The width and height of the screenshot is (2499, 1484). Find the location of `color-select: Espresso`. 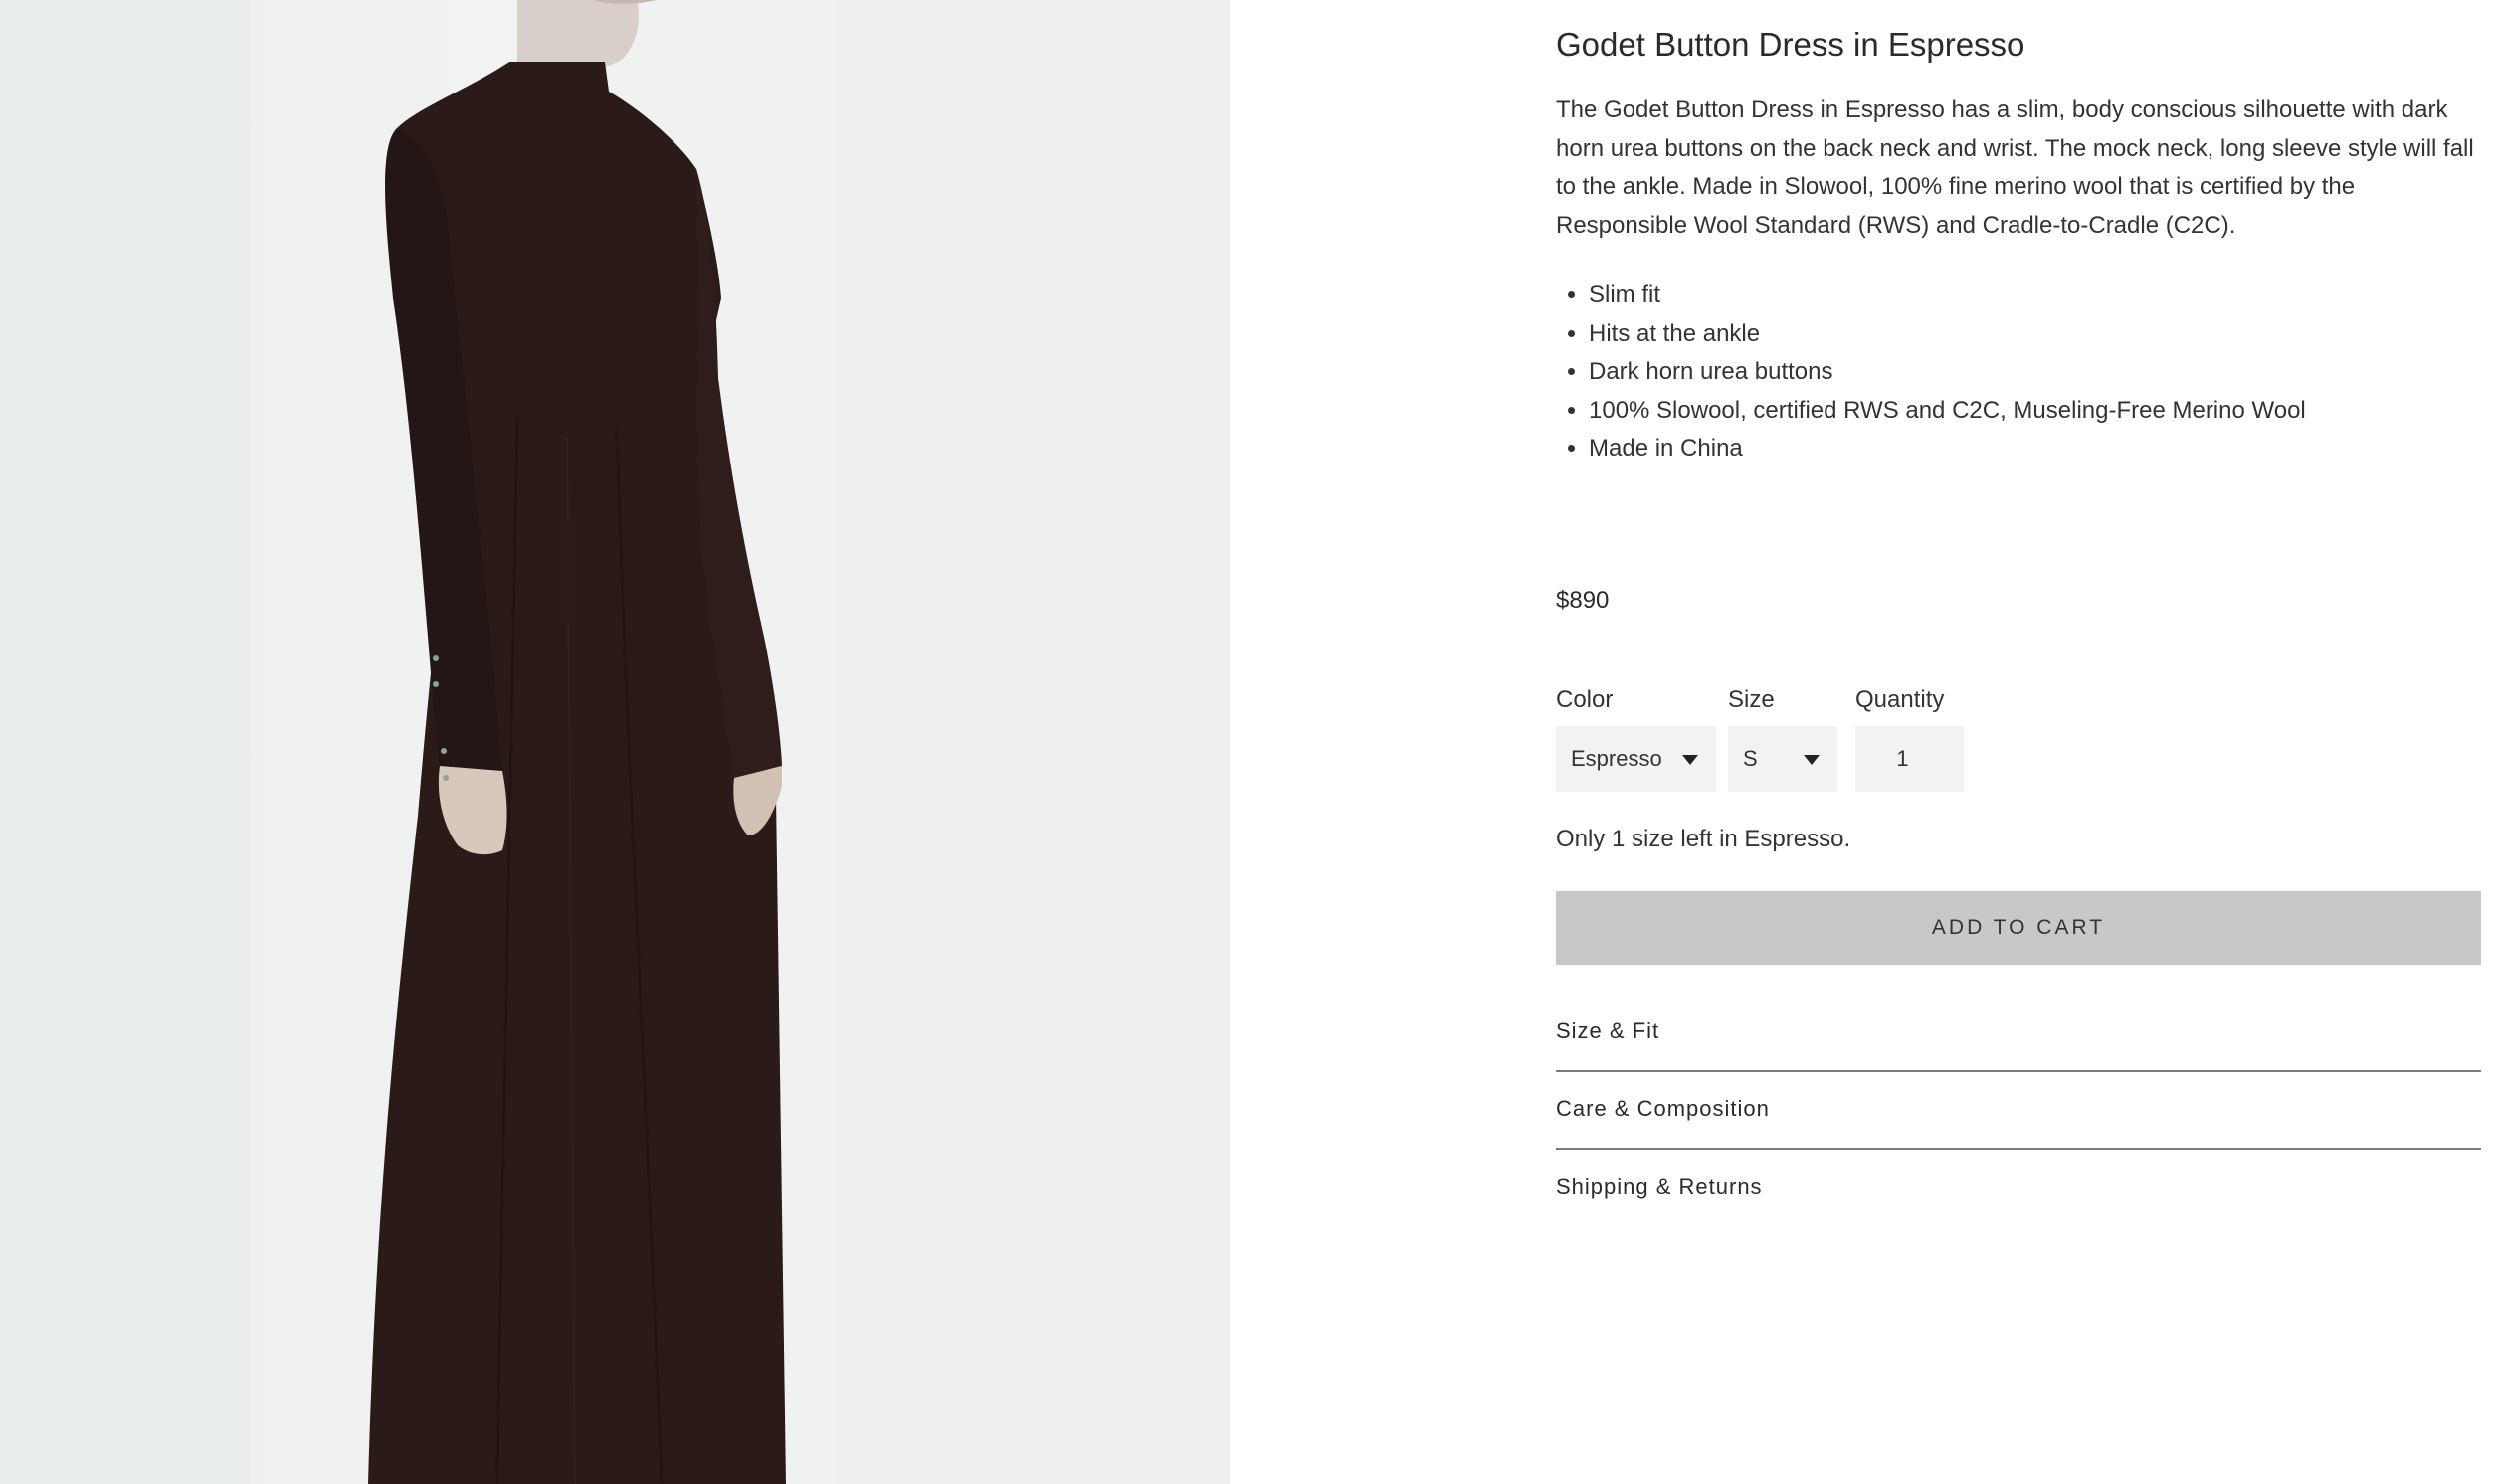

color-select: Espresso is located at coordinates (1636, 759).